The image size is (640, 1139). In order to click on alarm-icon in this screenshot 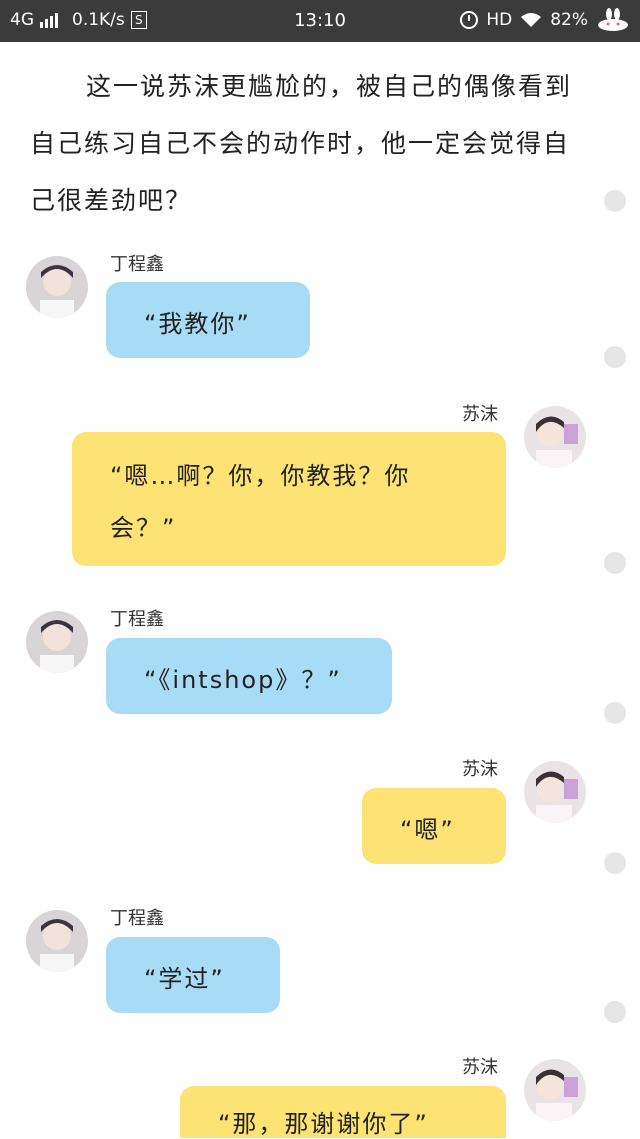, I will do `click(469, 20)`.